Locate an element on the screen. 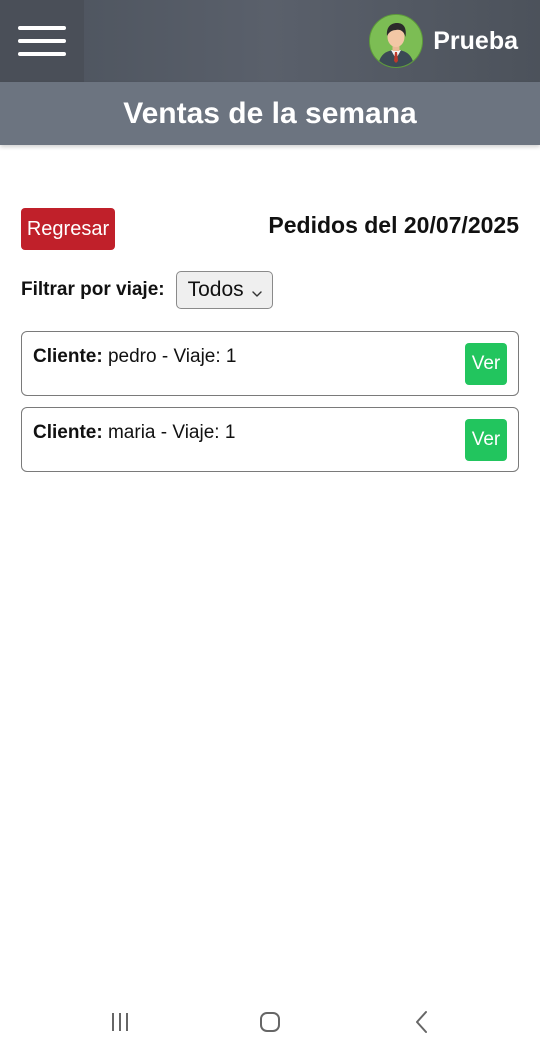  home-icon is located at coordinates (270, 1024).